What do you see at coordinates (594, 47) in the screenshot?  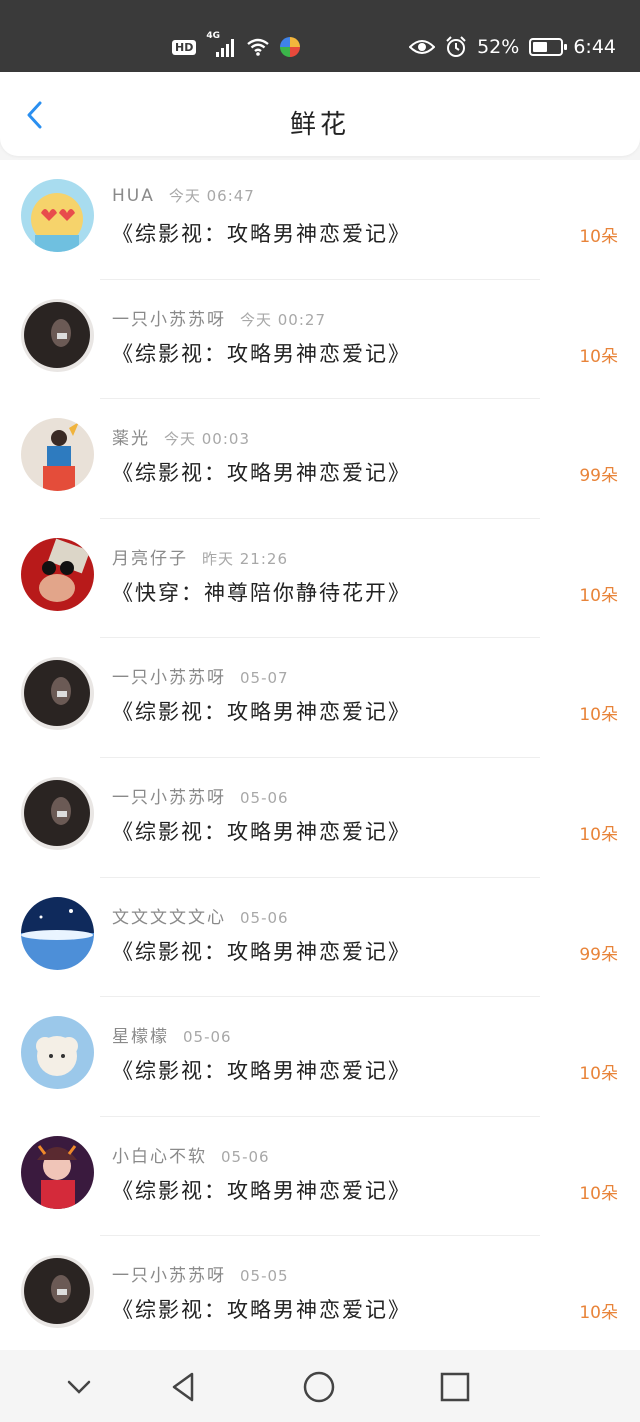 I see `clock-time: 6:44` at bounding box center [594, 47].